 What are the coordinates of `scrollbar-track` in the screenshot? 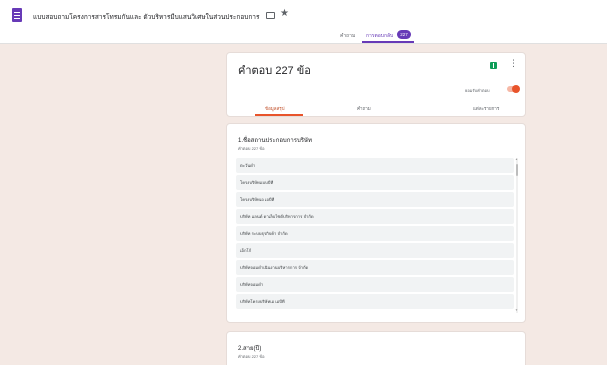 It's located at (517, 235).